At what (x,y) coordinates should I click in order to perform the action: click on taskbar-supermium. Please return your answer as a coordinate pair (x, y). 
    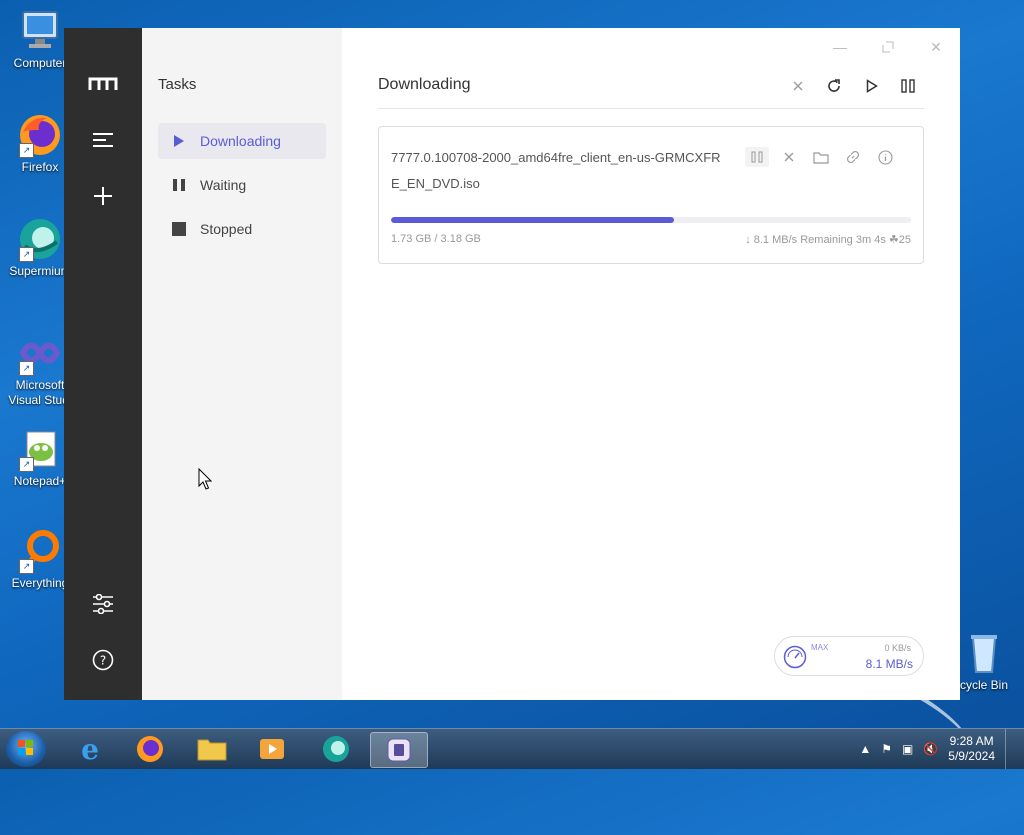
    Looking at the image, I should click on (336, 749).